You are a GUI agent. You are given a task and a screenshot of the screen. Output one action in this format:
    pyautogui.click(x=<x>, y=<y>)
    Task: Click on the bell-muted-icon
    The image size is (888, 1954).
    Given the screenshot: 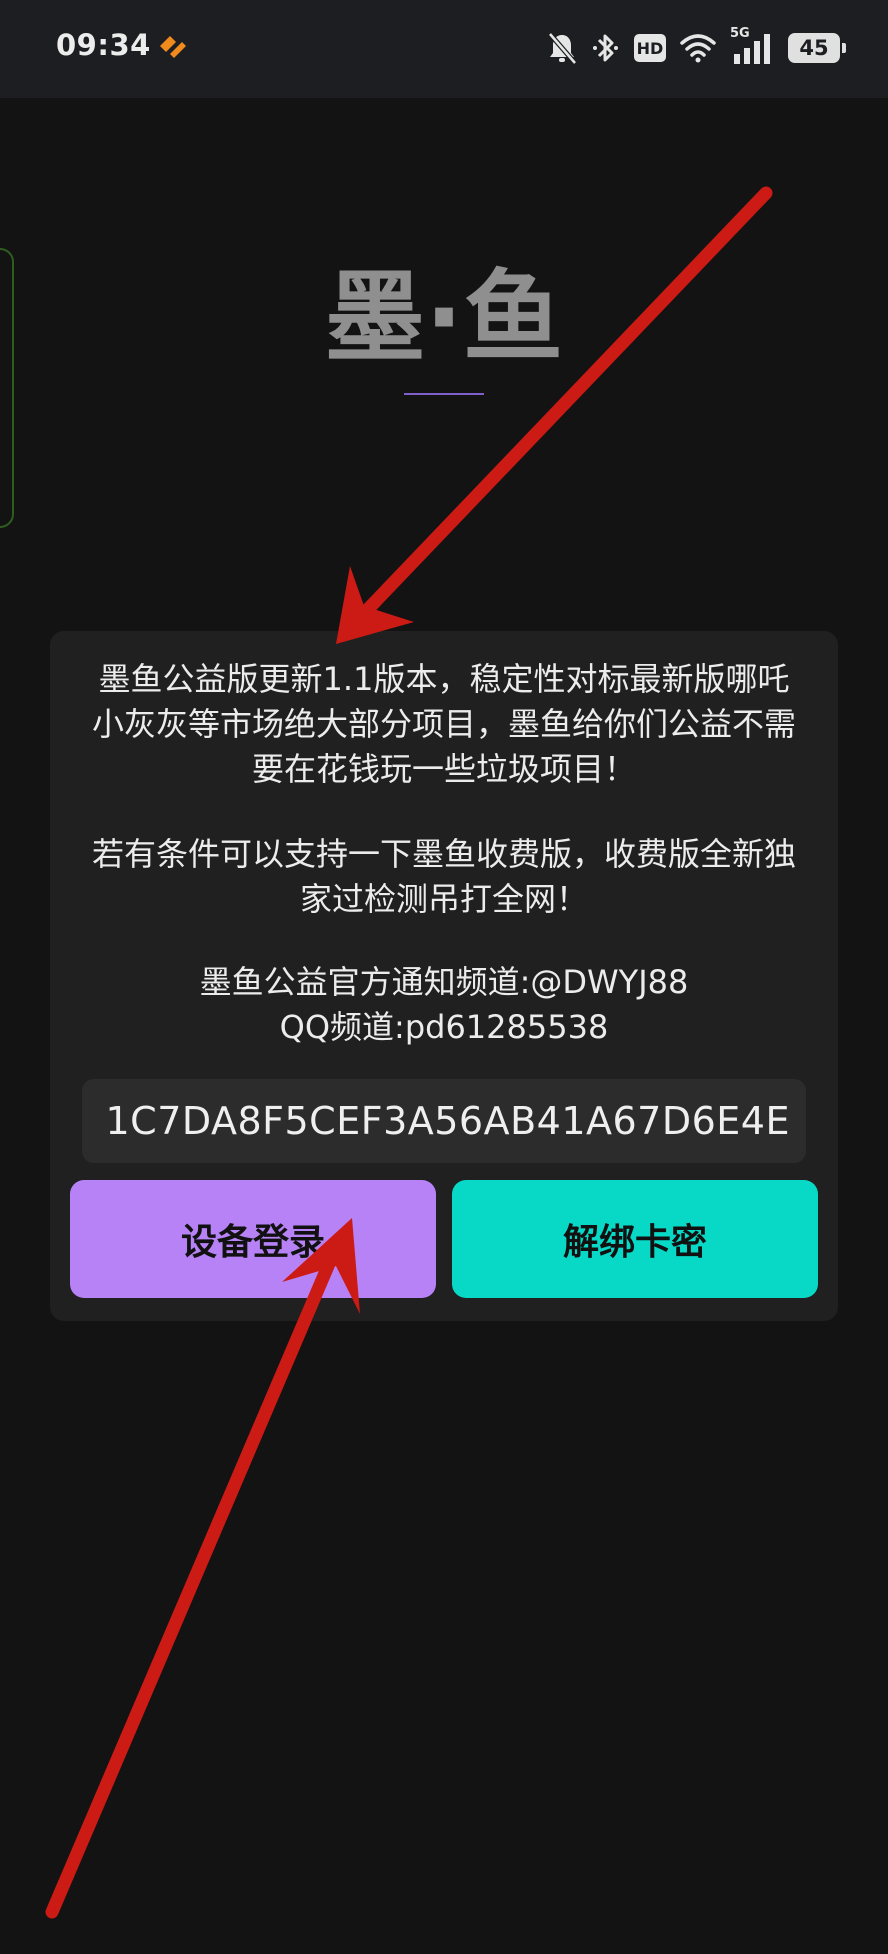 What is the action you would take?
    pyautogui.click(x=562, y=48)
    